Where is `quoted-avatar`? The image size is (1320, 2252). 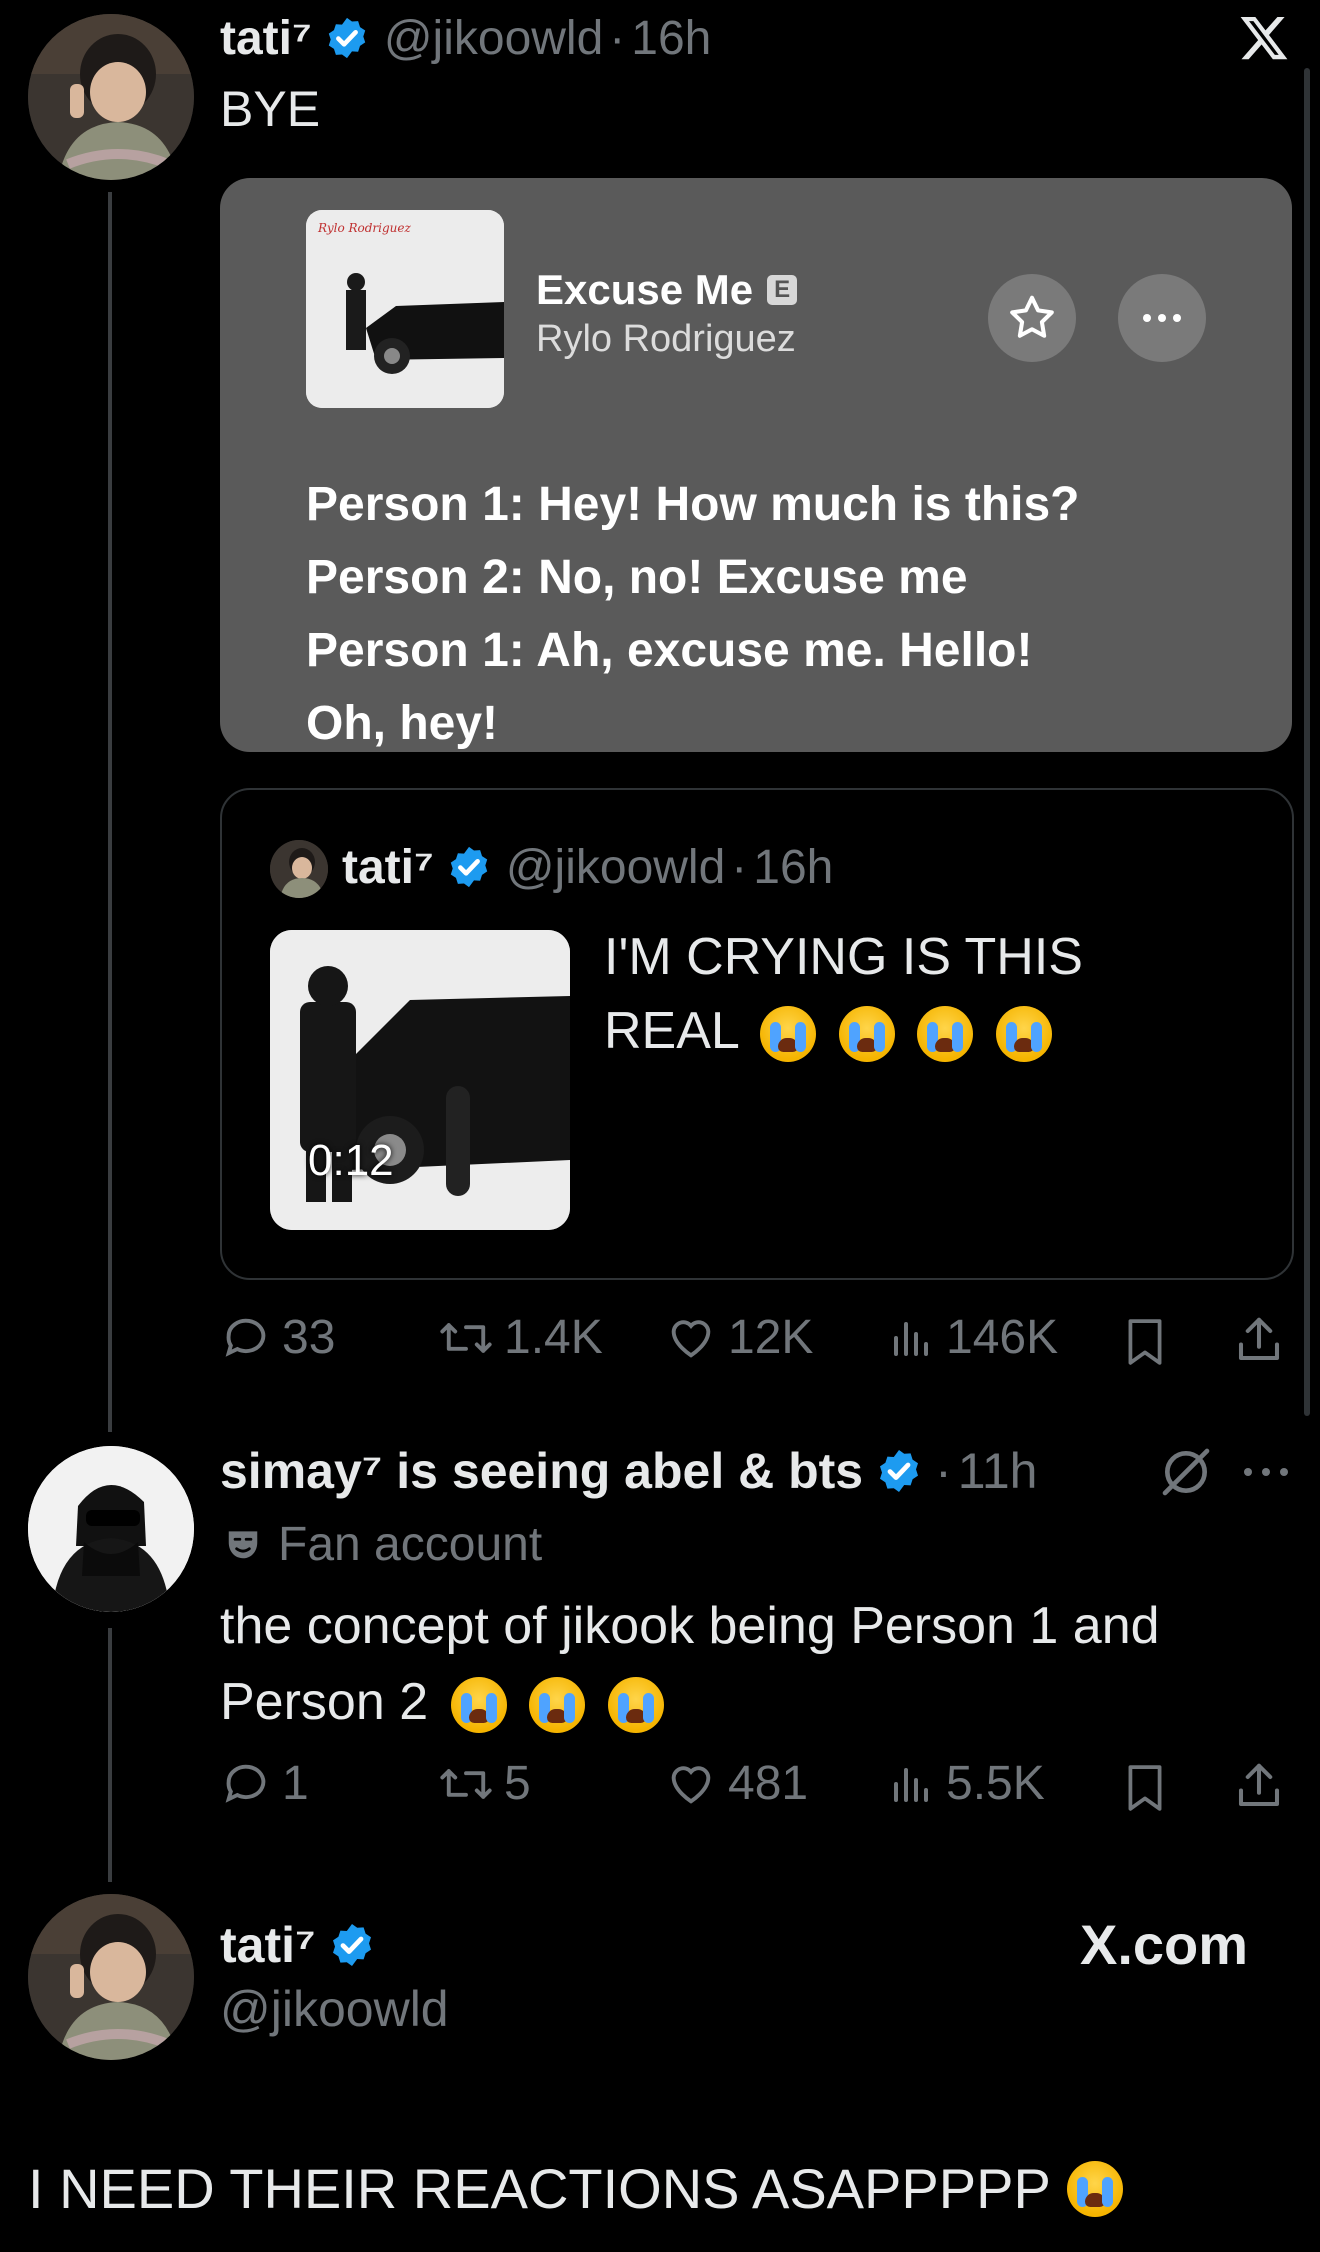
quoted-avatar is located at coordinates (299, 869).